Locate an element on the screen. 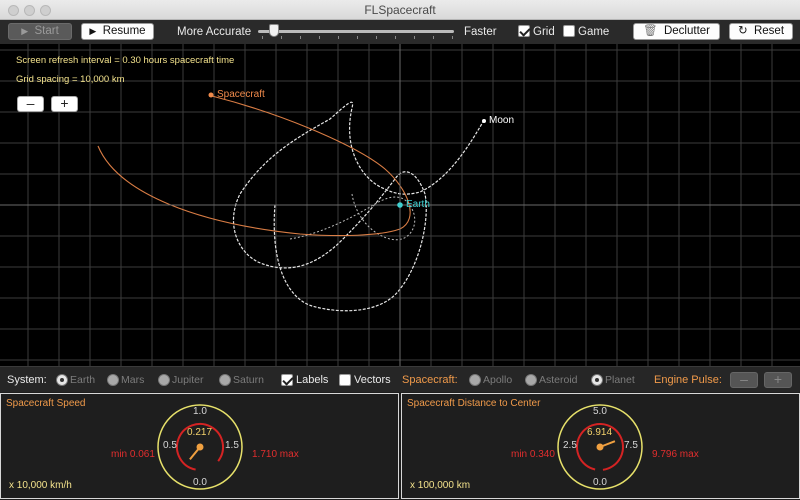  spacecraft-label: Spacecraft is located at coordinates (241, 94).